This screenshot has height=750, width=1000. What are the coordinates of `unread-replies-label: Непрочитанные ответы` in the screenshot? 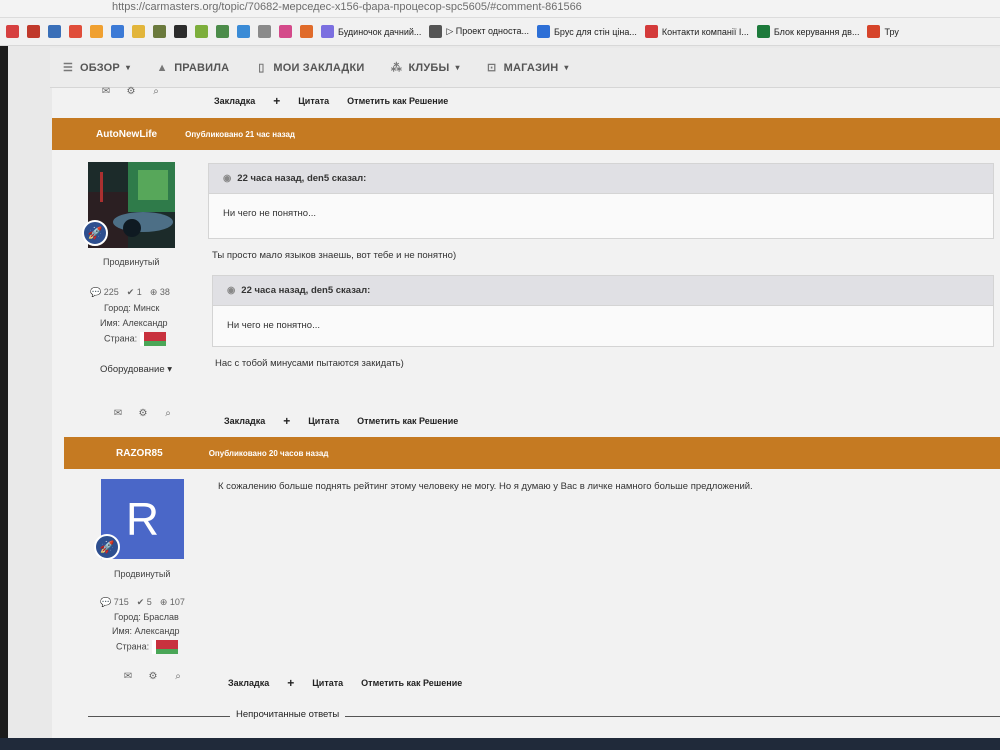 It's located at (288, 714).